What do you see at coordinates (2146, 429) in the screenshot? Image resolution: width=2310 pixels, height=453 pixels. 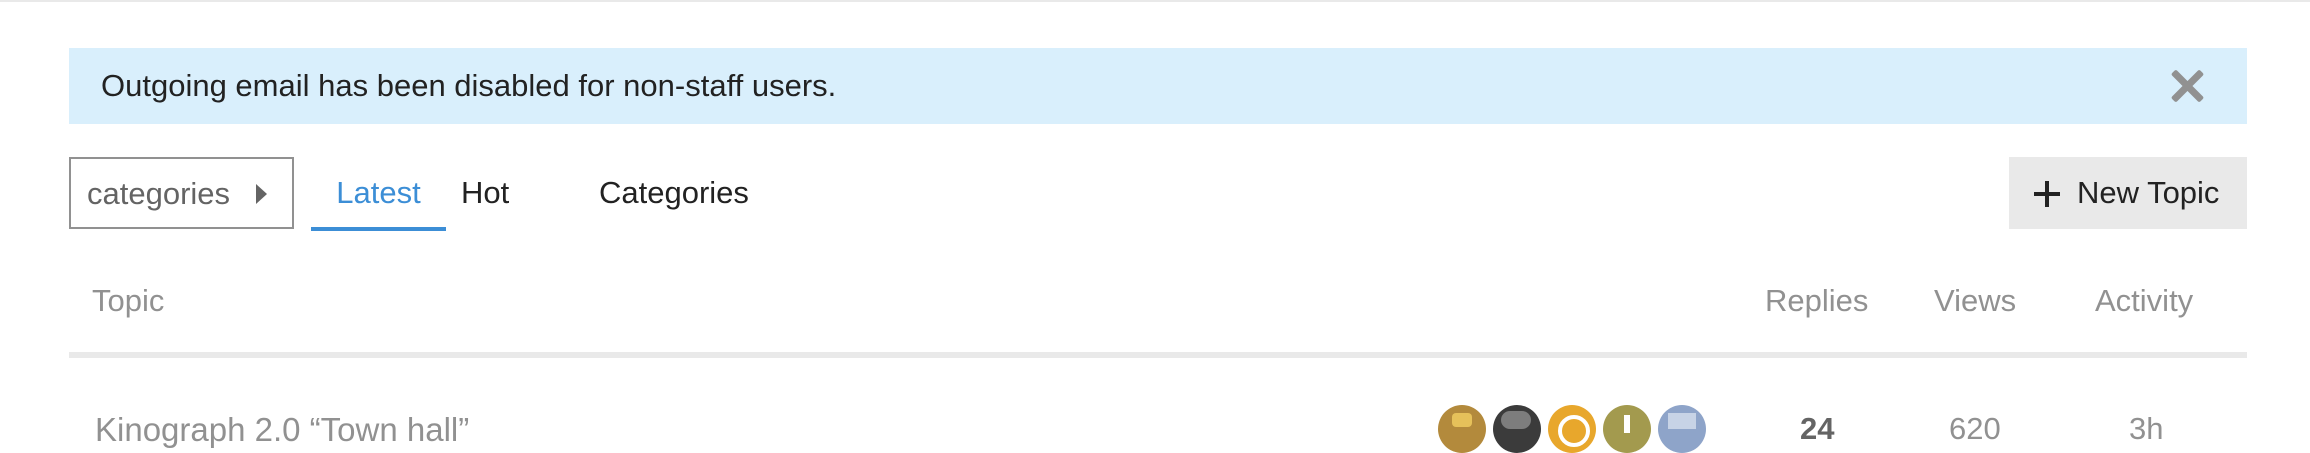 I see `activity-time: 3h` at bounding box center [2146, 429].